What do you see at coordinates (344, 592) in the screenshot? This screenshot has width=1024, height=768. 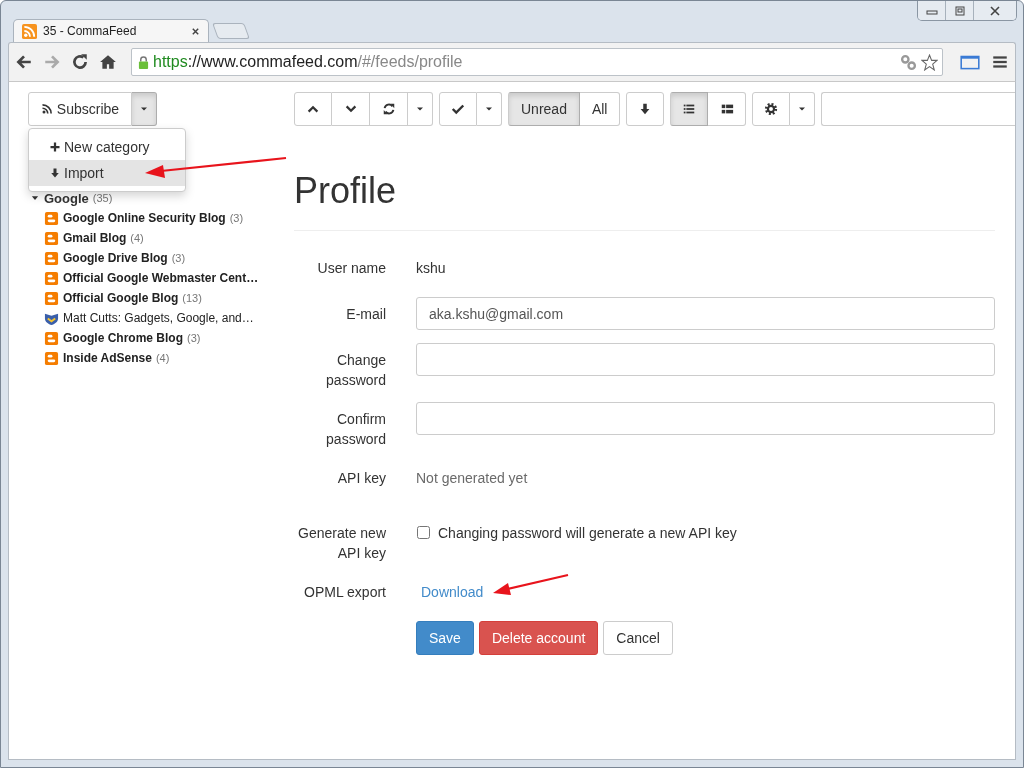 I see `field-label: OPML export` at bounding box center [344, 592].